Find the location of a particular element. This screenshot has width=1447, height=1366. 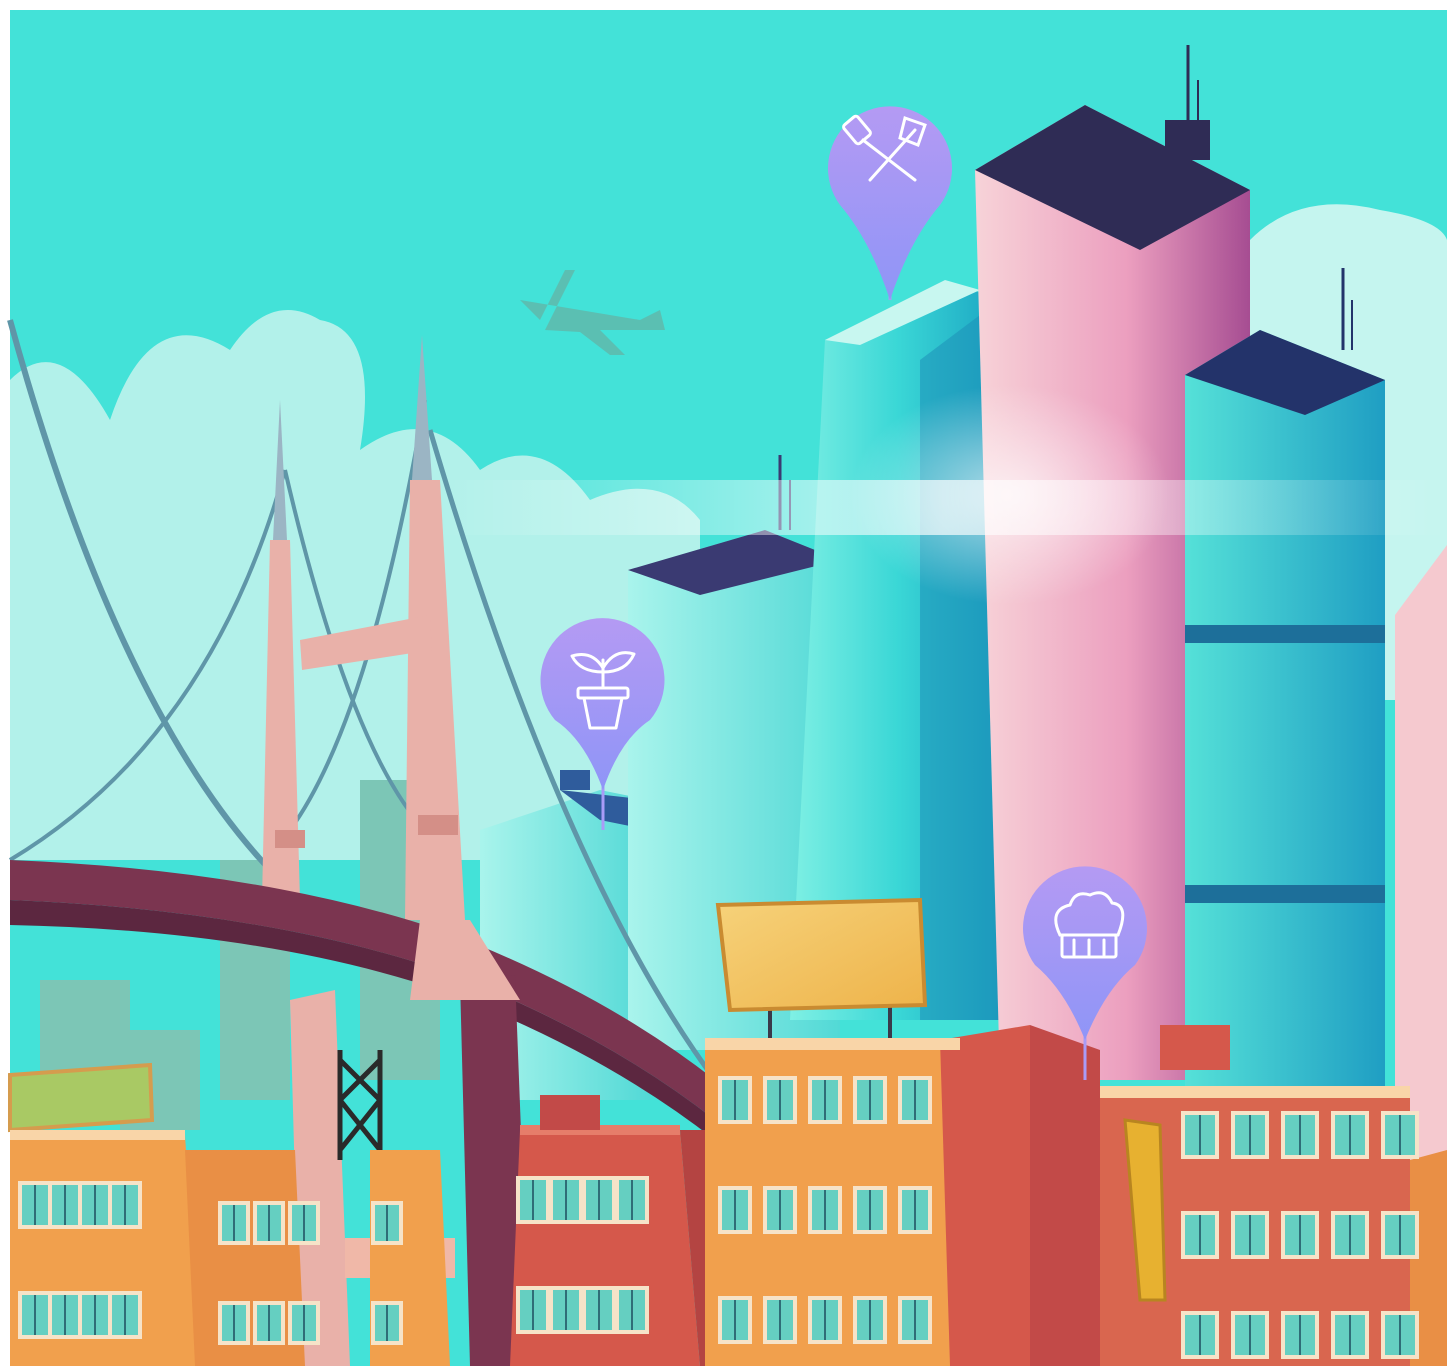

right-teal-tower is located at coordinates (1285, 679).